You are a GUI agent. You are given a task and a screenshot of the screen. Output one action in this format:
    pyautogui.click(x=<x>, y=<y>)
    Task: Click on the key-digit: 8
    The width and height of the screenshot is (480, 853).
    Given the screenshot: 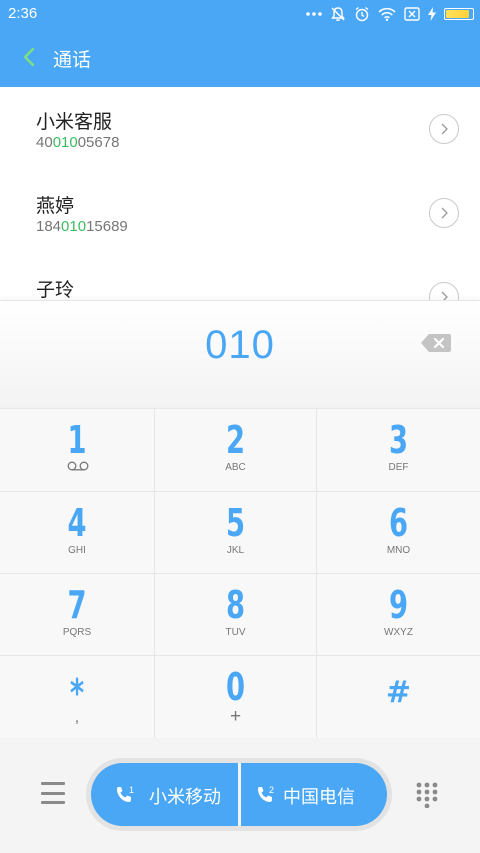 What is the action you would take?
    pyautogui.click(x=235, y=605)
    